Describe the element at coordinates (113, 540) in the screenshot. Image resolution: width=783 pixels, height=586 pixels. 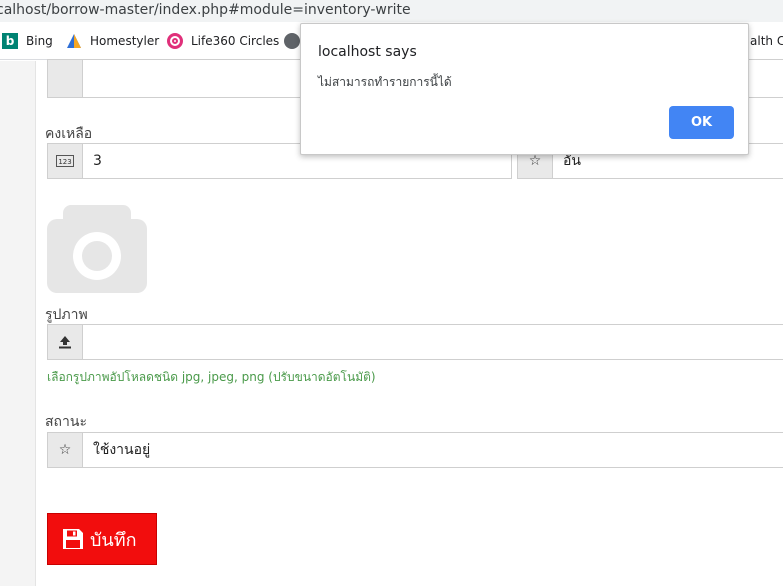
I see `save-button-label: บันทึก` at that location.